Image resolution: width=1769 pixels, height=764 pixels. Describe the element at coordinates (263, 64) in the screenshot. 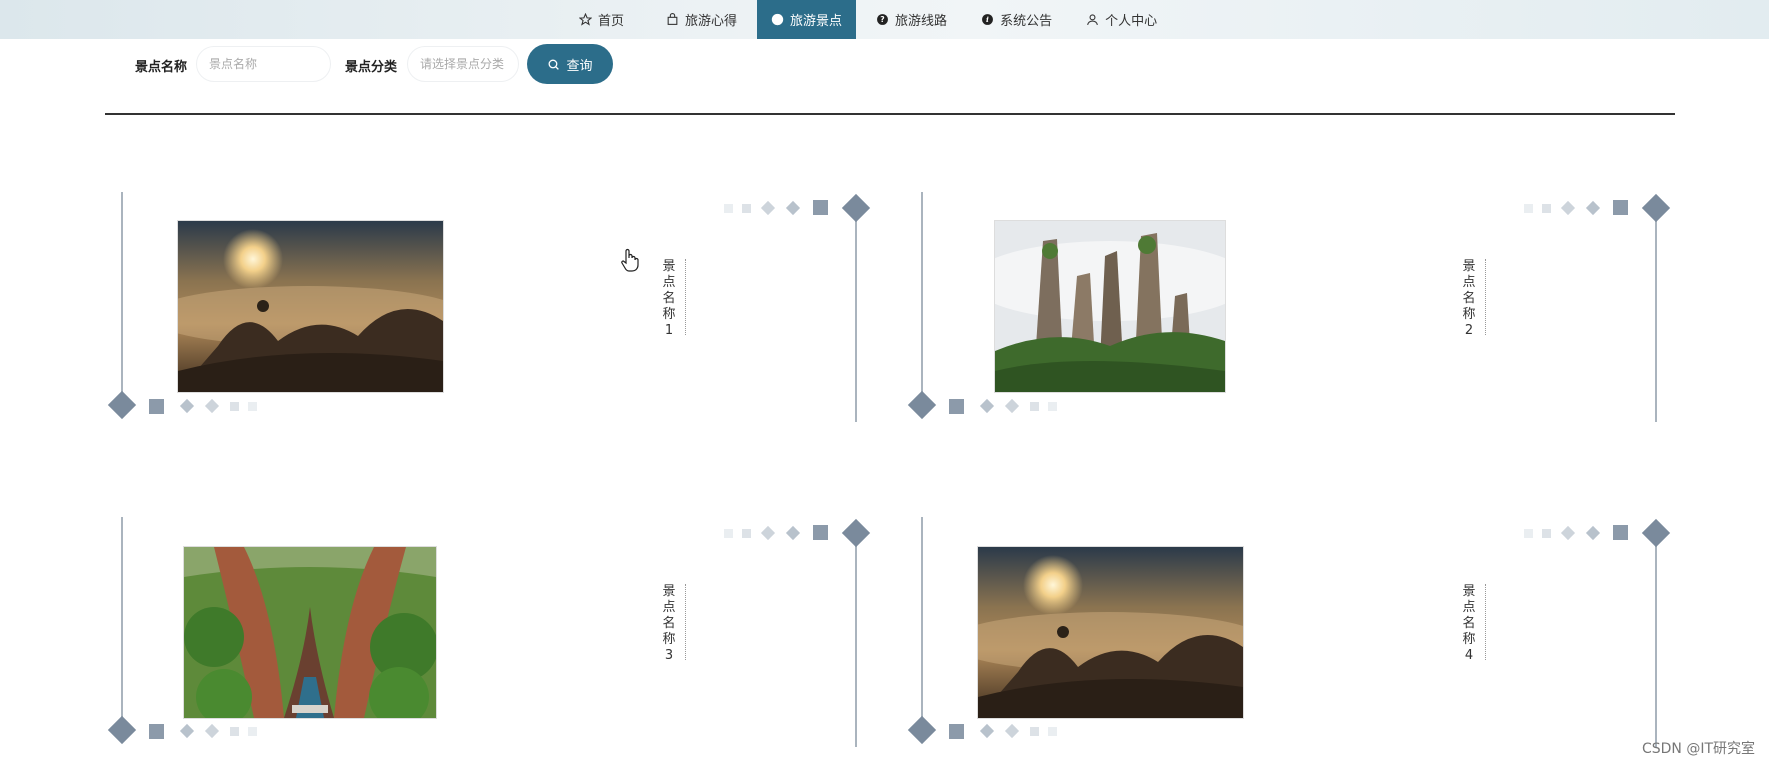

I see `name-search-input: 景点名称` at that location.